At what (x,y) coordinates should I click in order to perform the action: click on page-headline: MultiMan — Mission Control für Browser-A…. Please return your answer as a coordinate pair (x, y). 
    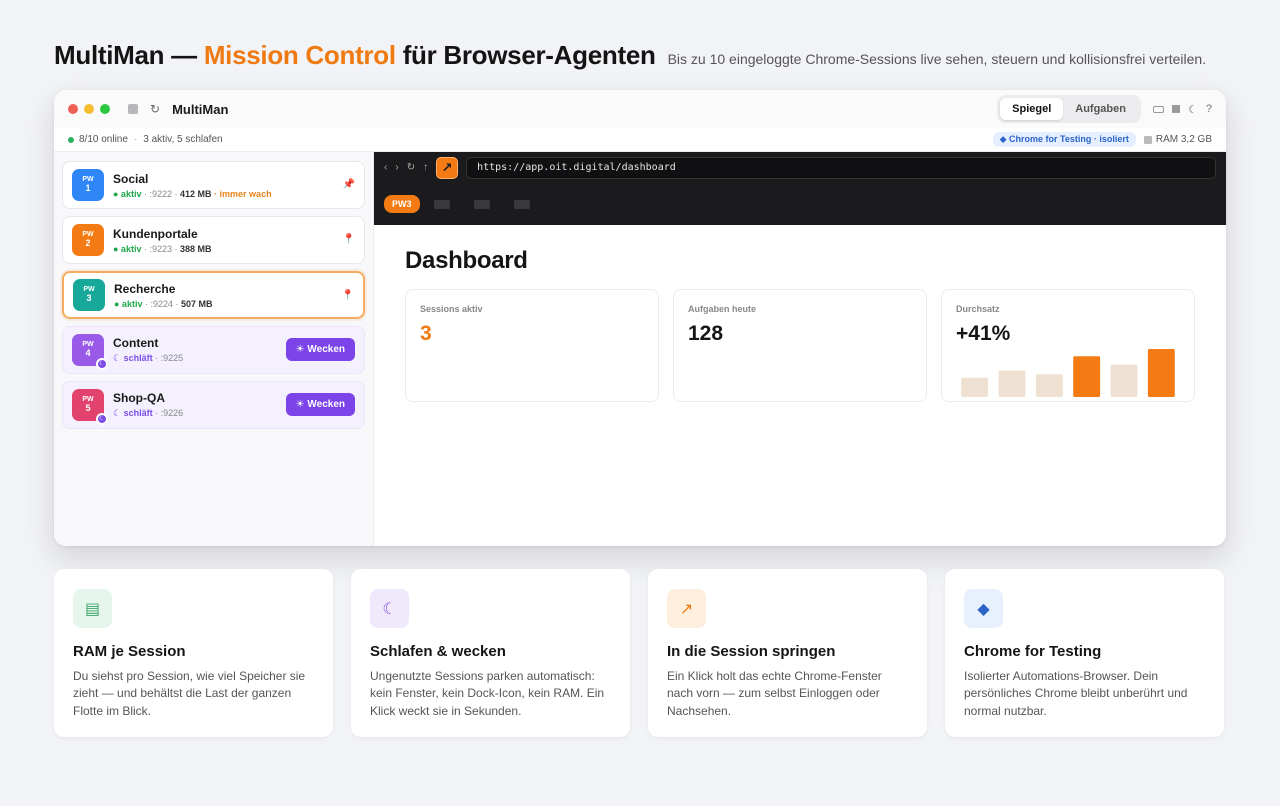
    Looking at the image, I should click on (630, 55).